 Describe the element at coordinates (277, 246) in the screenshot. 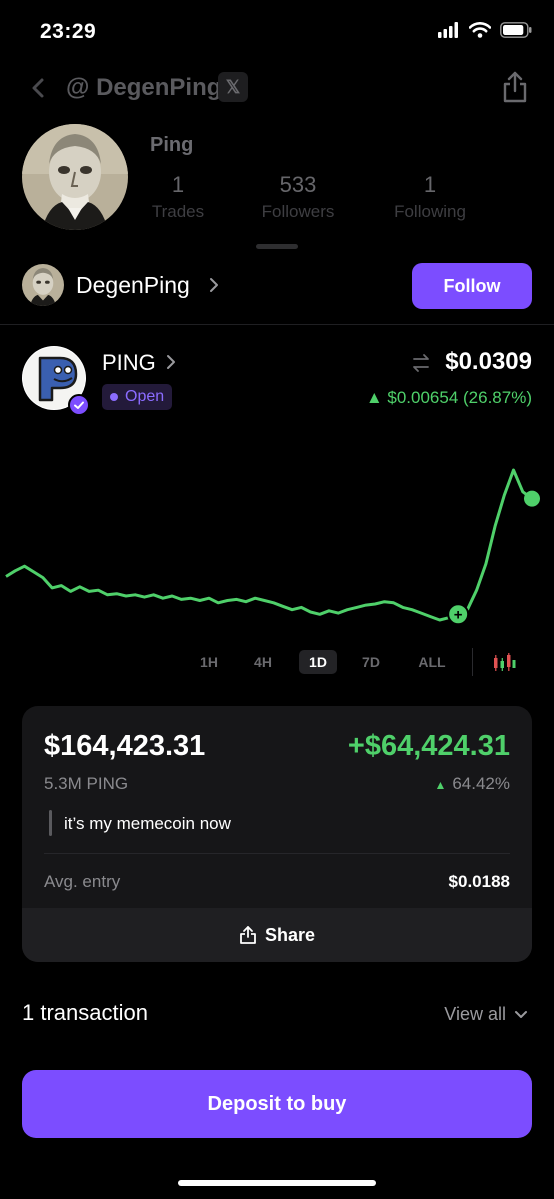

I see `sheet-drag-handle` at that location.